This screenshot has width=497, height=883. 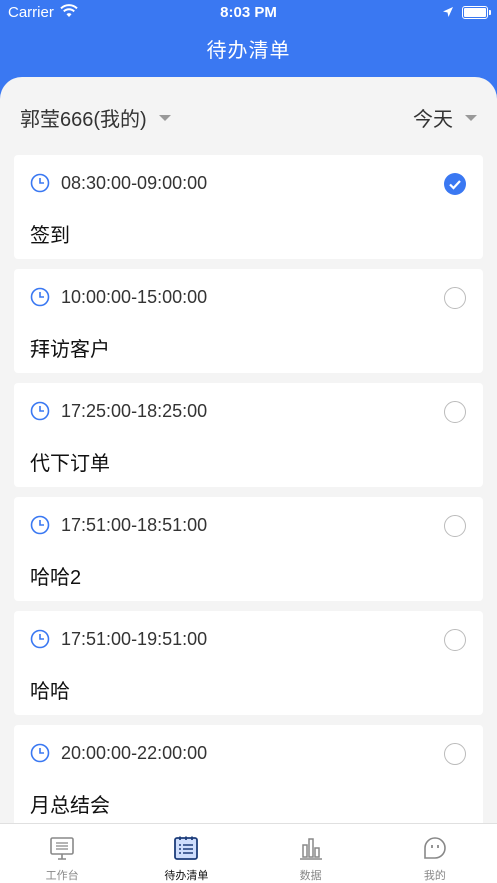 I want to click on battery-icon, so click(x=476, y=12).